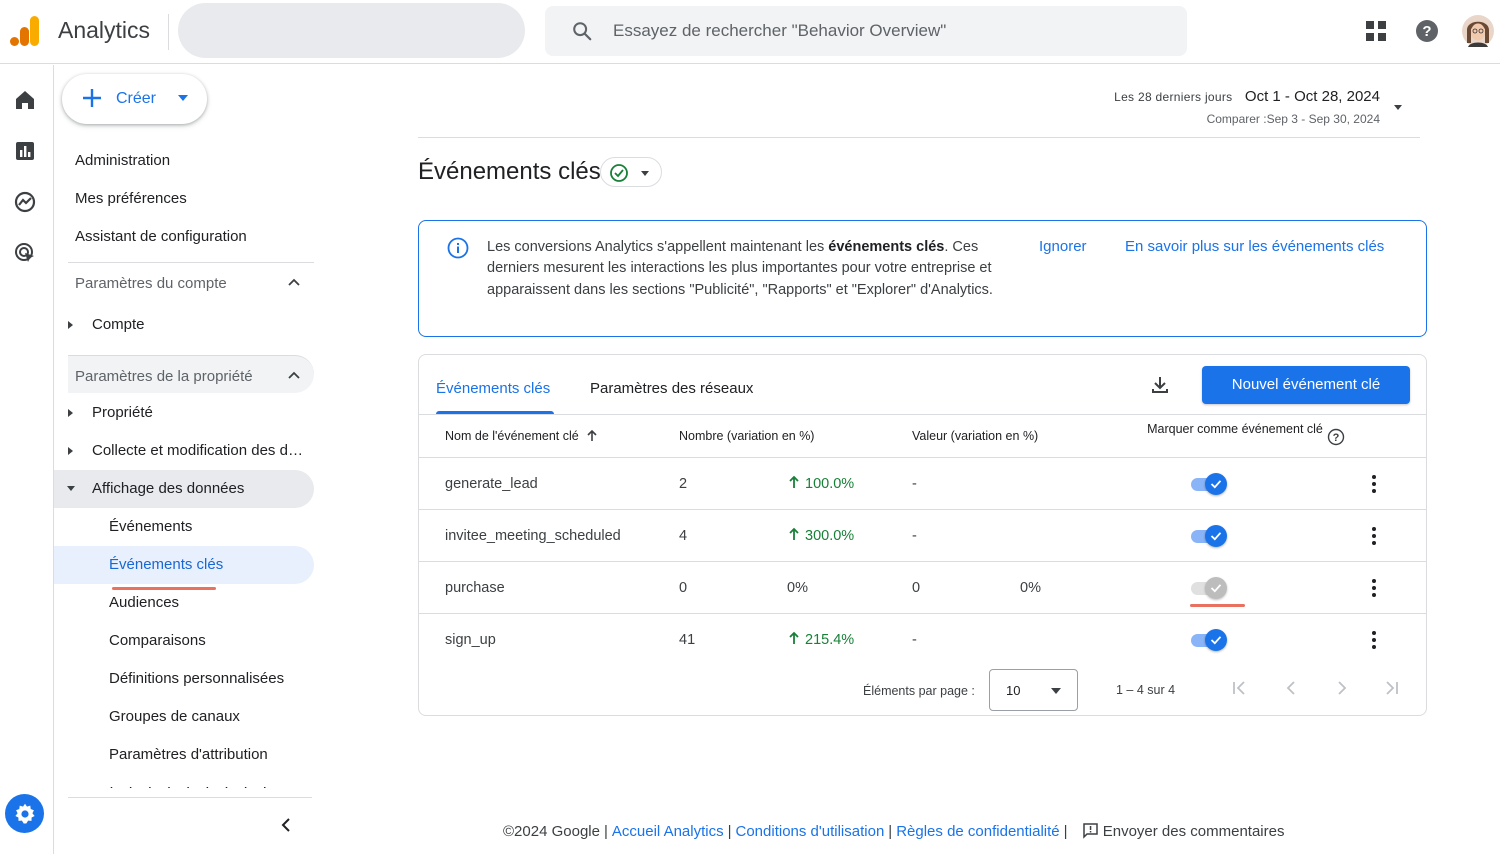 This screenshot has width=1500, height=854. I want to click on plus-icon, so click(92, 98).